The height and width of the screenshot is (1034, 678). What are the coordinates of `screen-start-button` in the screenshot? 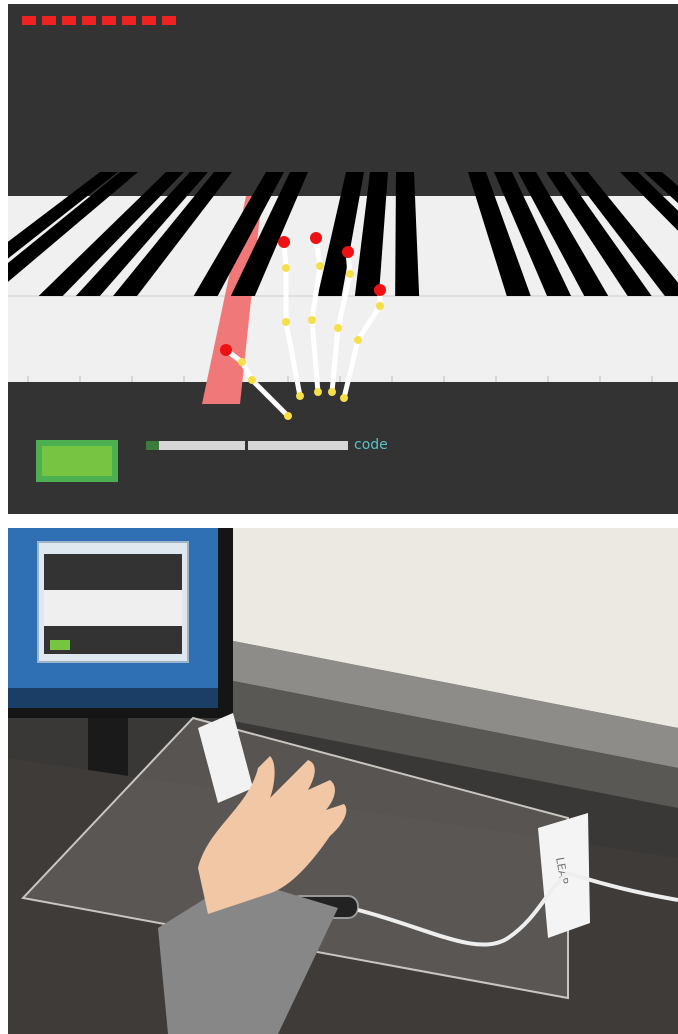 It's located at (60, 645).